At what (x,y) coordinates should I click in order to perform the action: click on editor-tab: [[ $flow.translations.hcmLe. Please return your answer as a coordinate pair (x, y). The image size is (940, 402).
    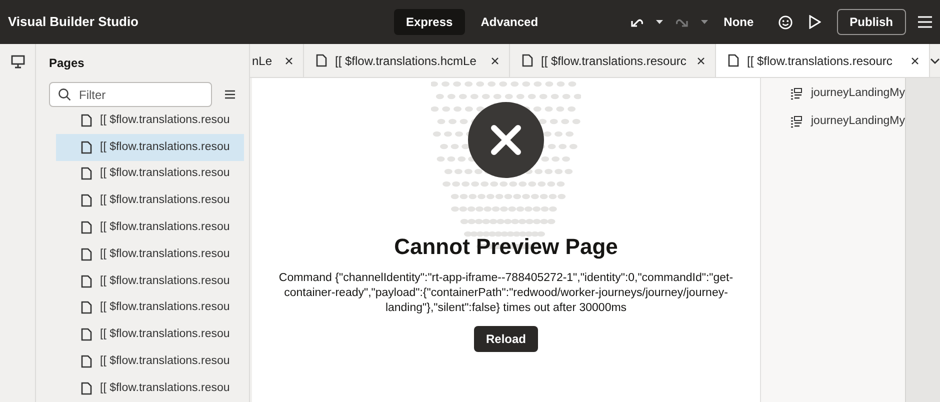
    Looking at the image, I should click on (407, 60).